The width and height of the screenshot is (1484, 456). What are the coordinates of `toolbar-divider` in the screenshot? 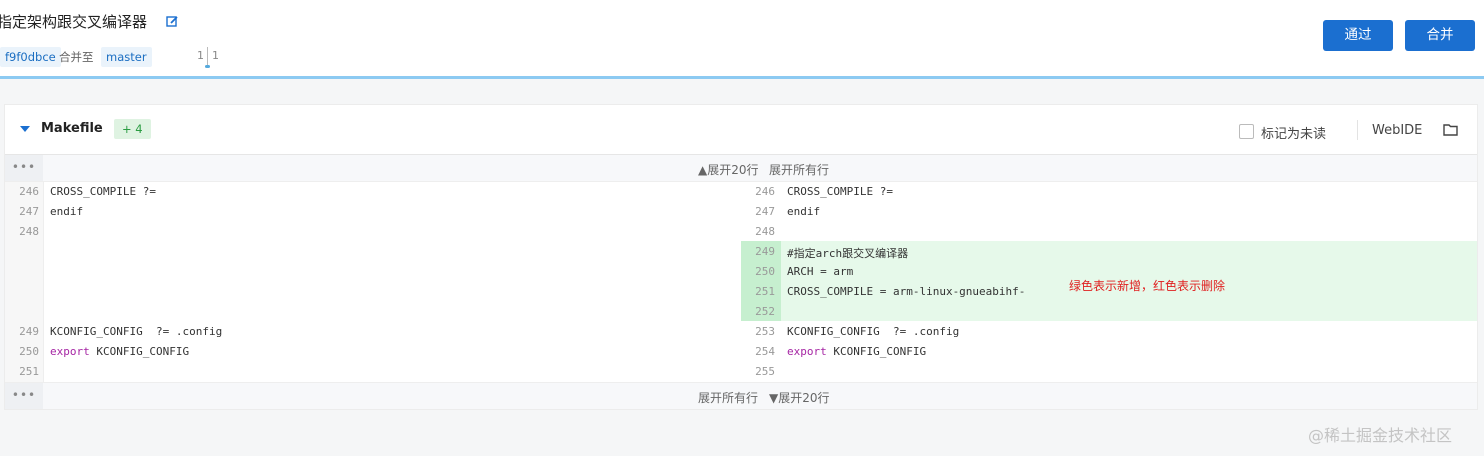 It's located at (1357, 130).